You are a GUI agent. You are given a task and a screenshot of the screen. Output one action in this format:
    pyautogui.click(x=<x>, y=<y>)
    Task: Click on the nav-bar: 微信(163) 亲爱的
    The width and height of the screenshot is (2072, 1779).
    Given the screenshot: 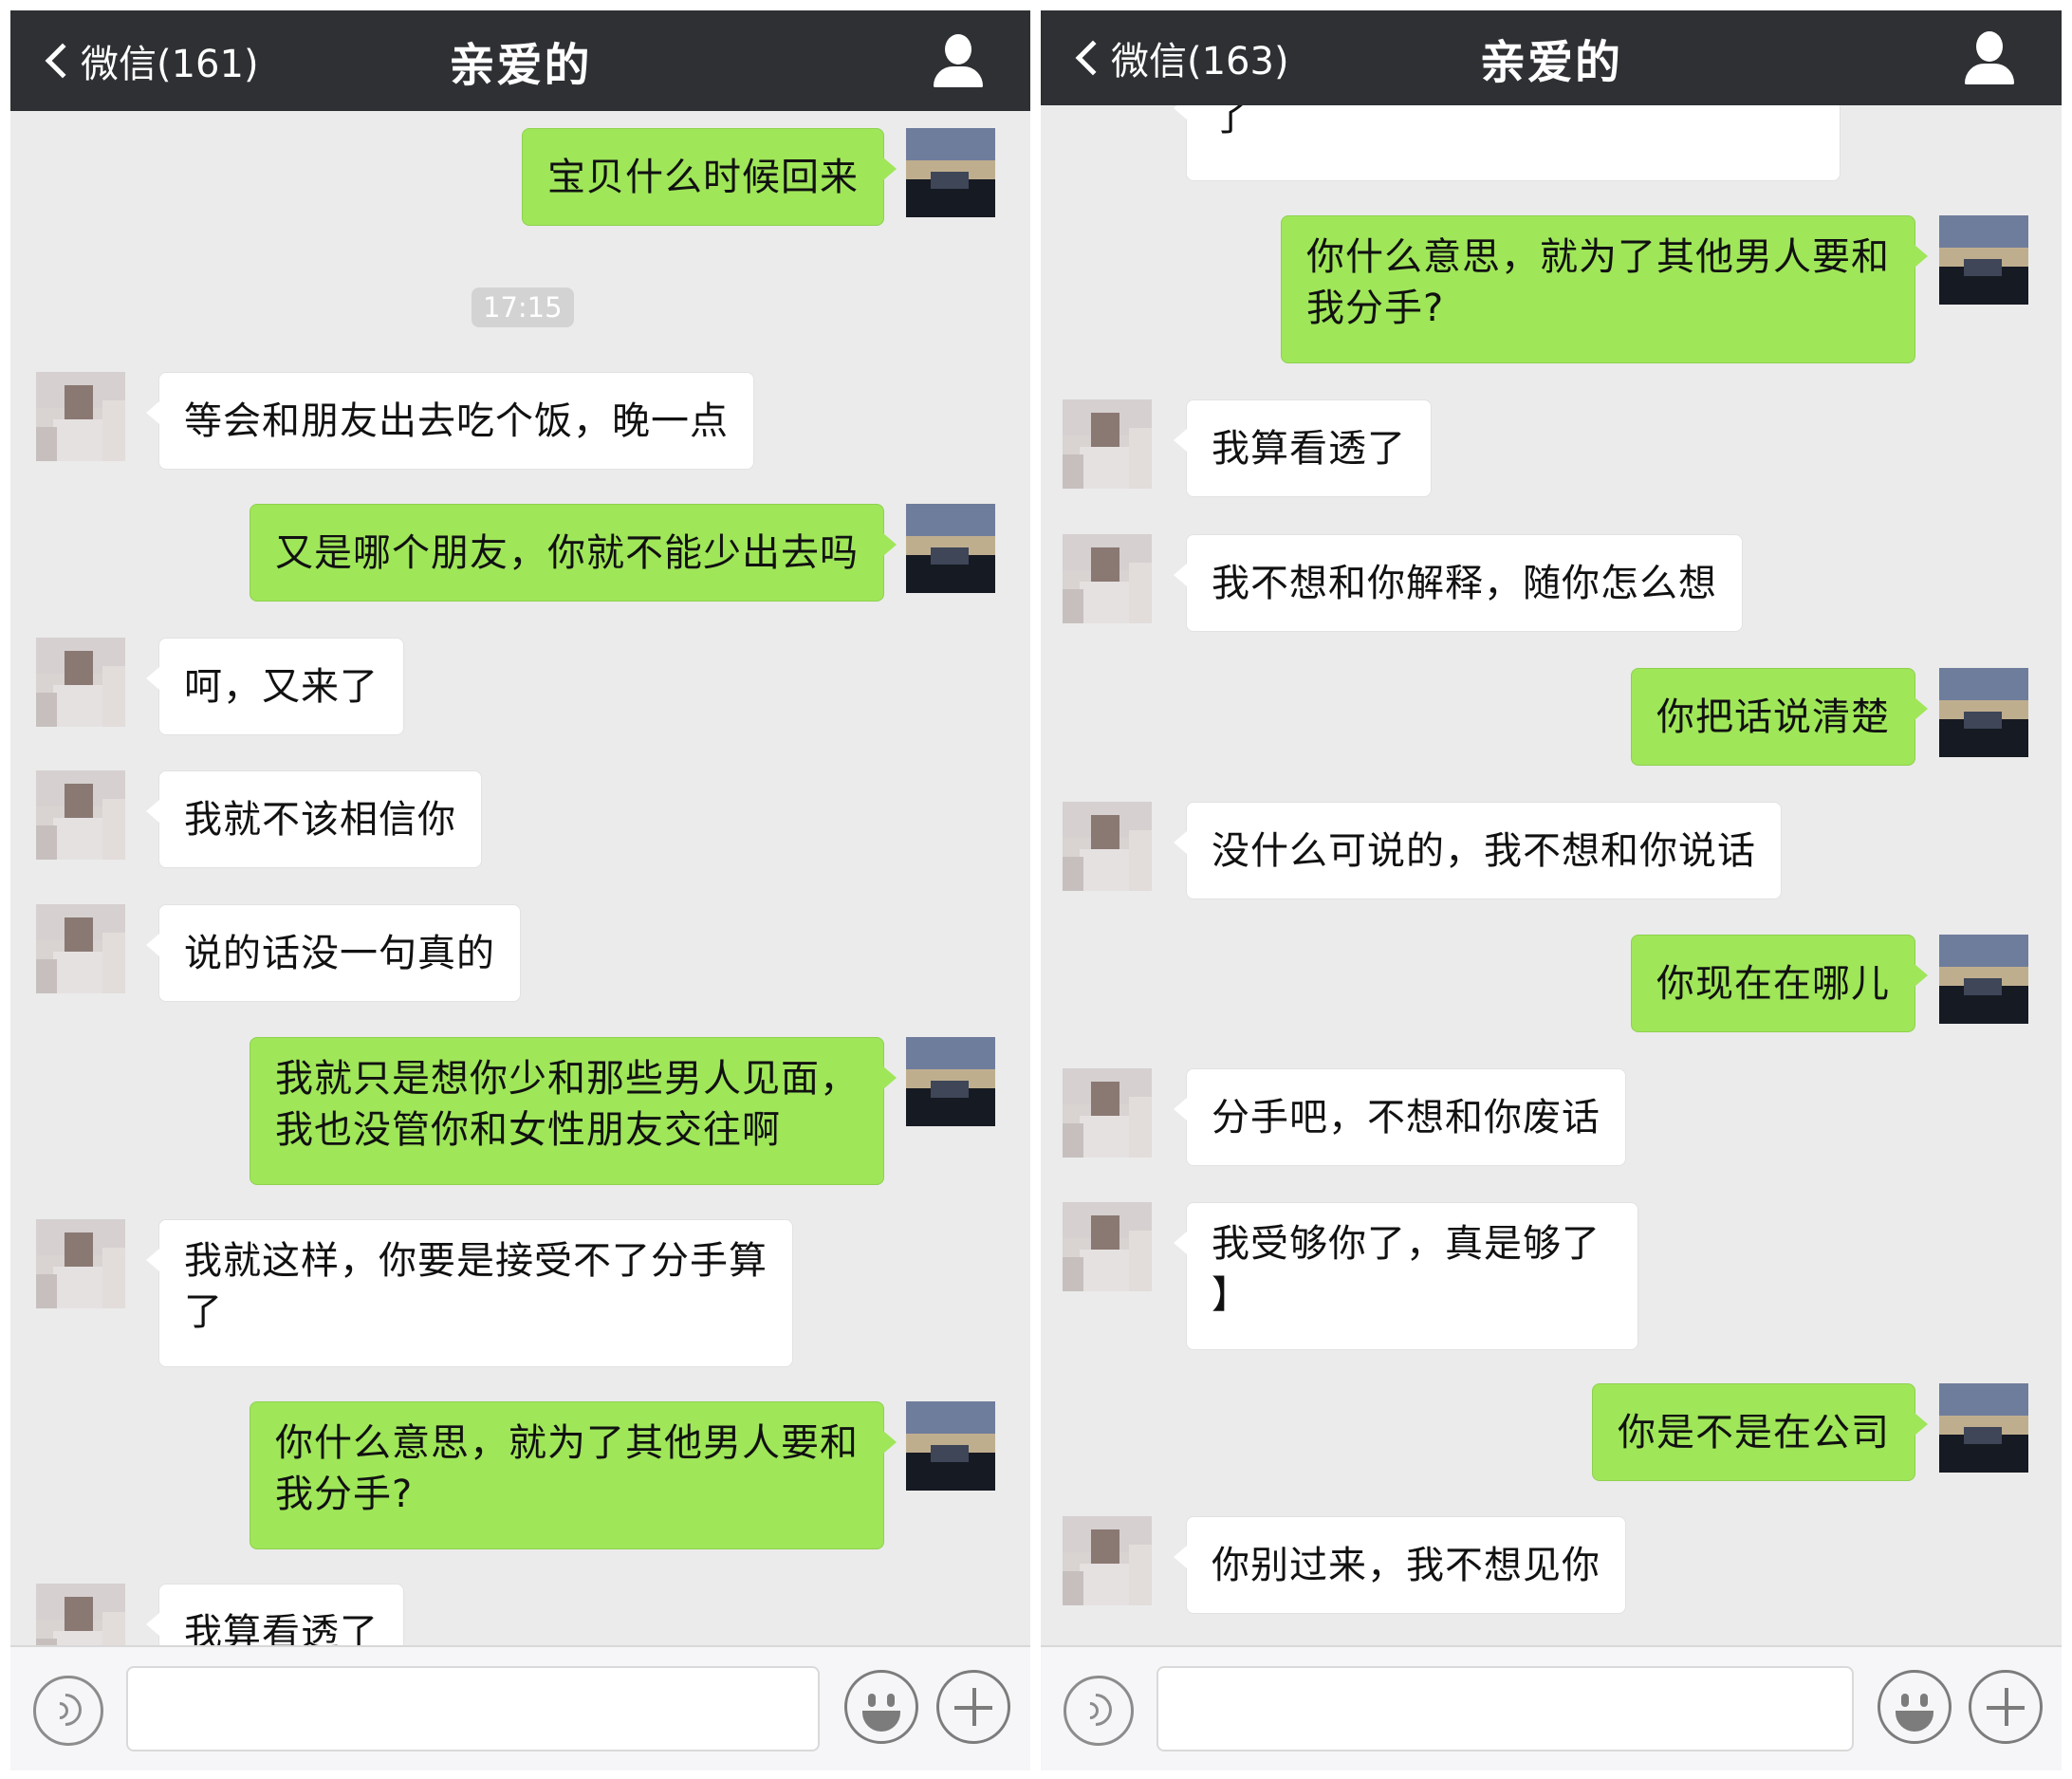 What is the action you would take?
    pyautogui.click(x=1551, y=57)
    